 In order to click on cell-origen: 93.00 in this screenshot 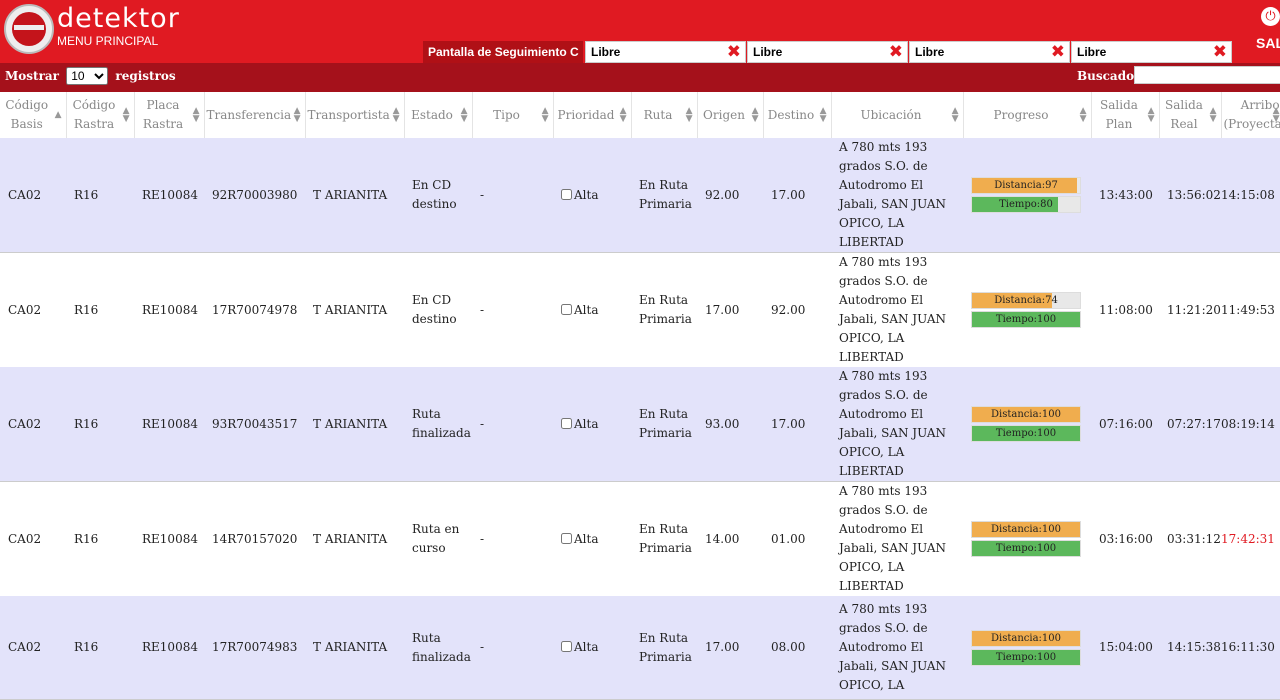, I will do `click(730, 424)`.